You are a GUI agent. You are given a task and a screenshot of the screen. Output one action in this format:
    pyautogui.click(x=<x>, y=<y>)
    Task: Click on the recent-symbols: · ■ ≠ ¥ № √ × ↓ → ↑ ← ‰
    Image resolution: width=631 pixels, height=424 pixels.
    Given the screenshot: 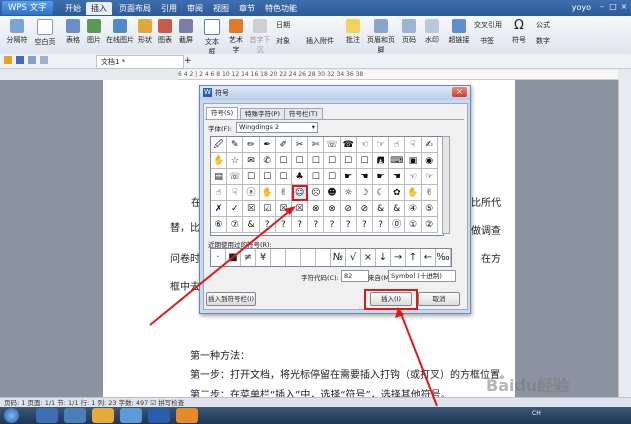 What is the action you would take?
    pyautogui.click(x=331, y=257)
    